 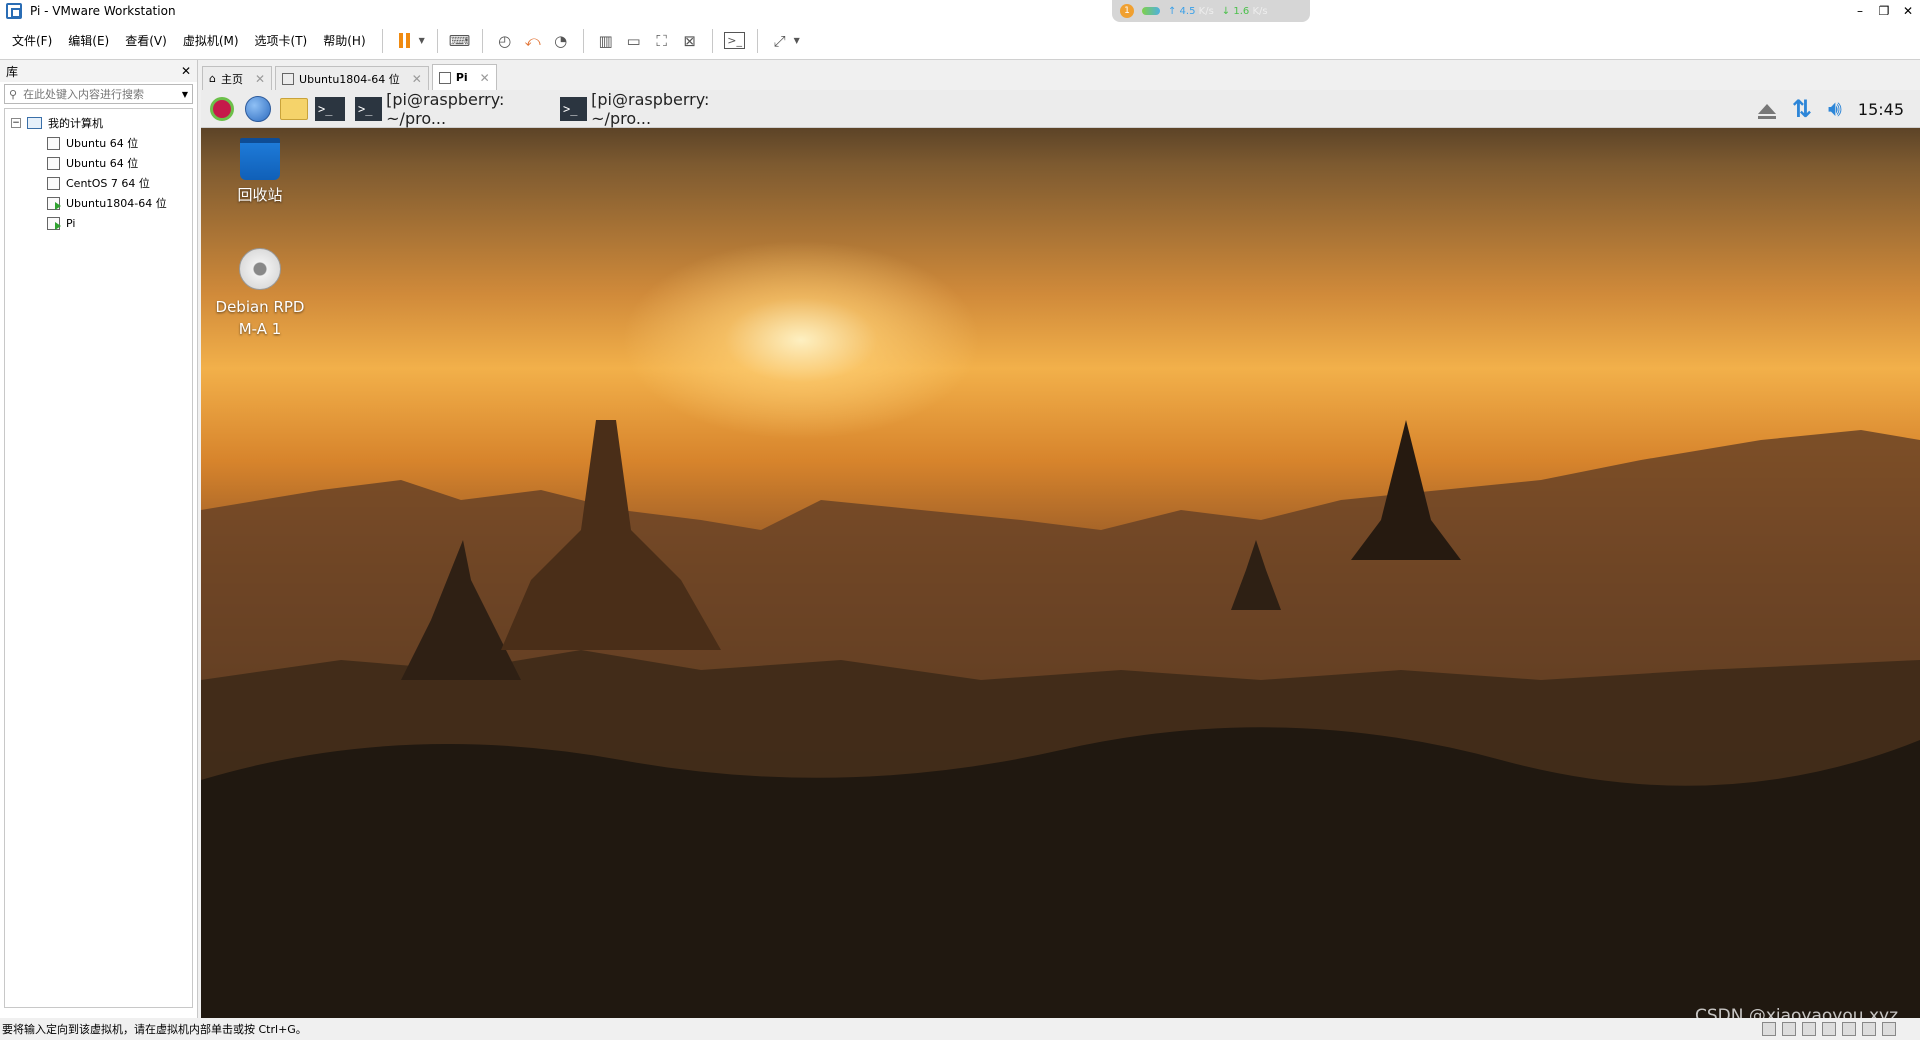 I want to click on unity-icon: ⊠, so click(x=689, y=40).